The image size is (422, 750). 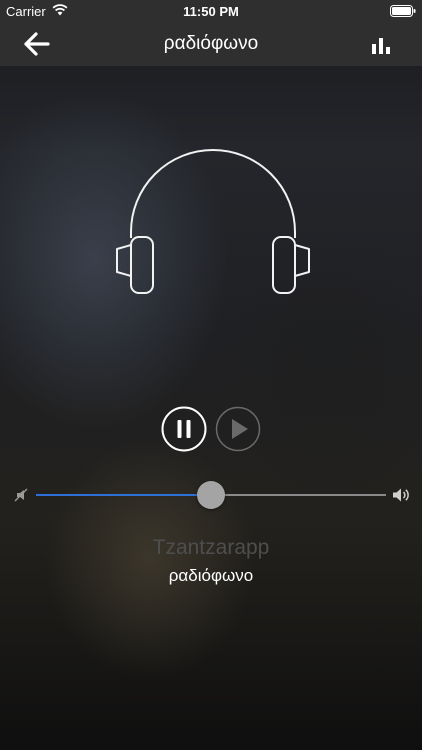 I want to click on station-name: Tzantzarapp, so click(x=211, y=547).